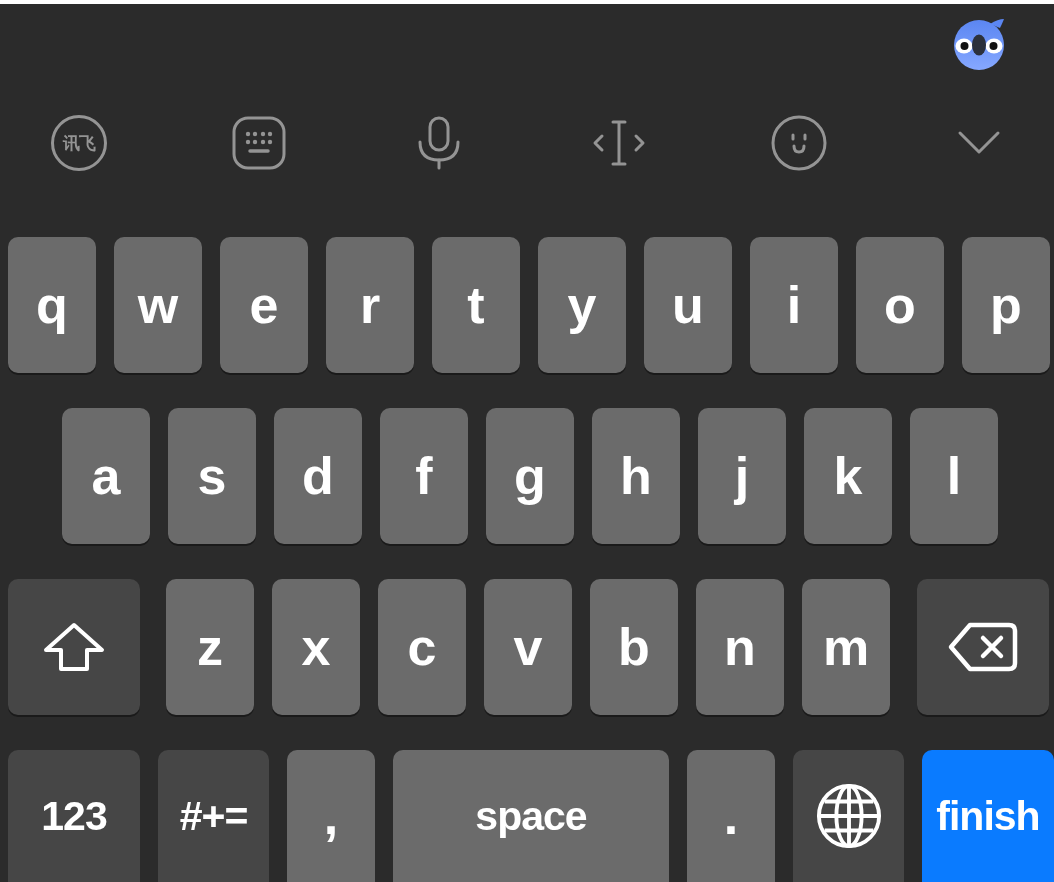 The image size is (1054, 882). Describe the element at coordinates (846, 647) in the screenshot. I see `letter-key: m` at that location.